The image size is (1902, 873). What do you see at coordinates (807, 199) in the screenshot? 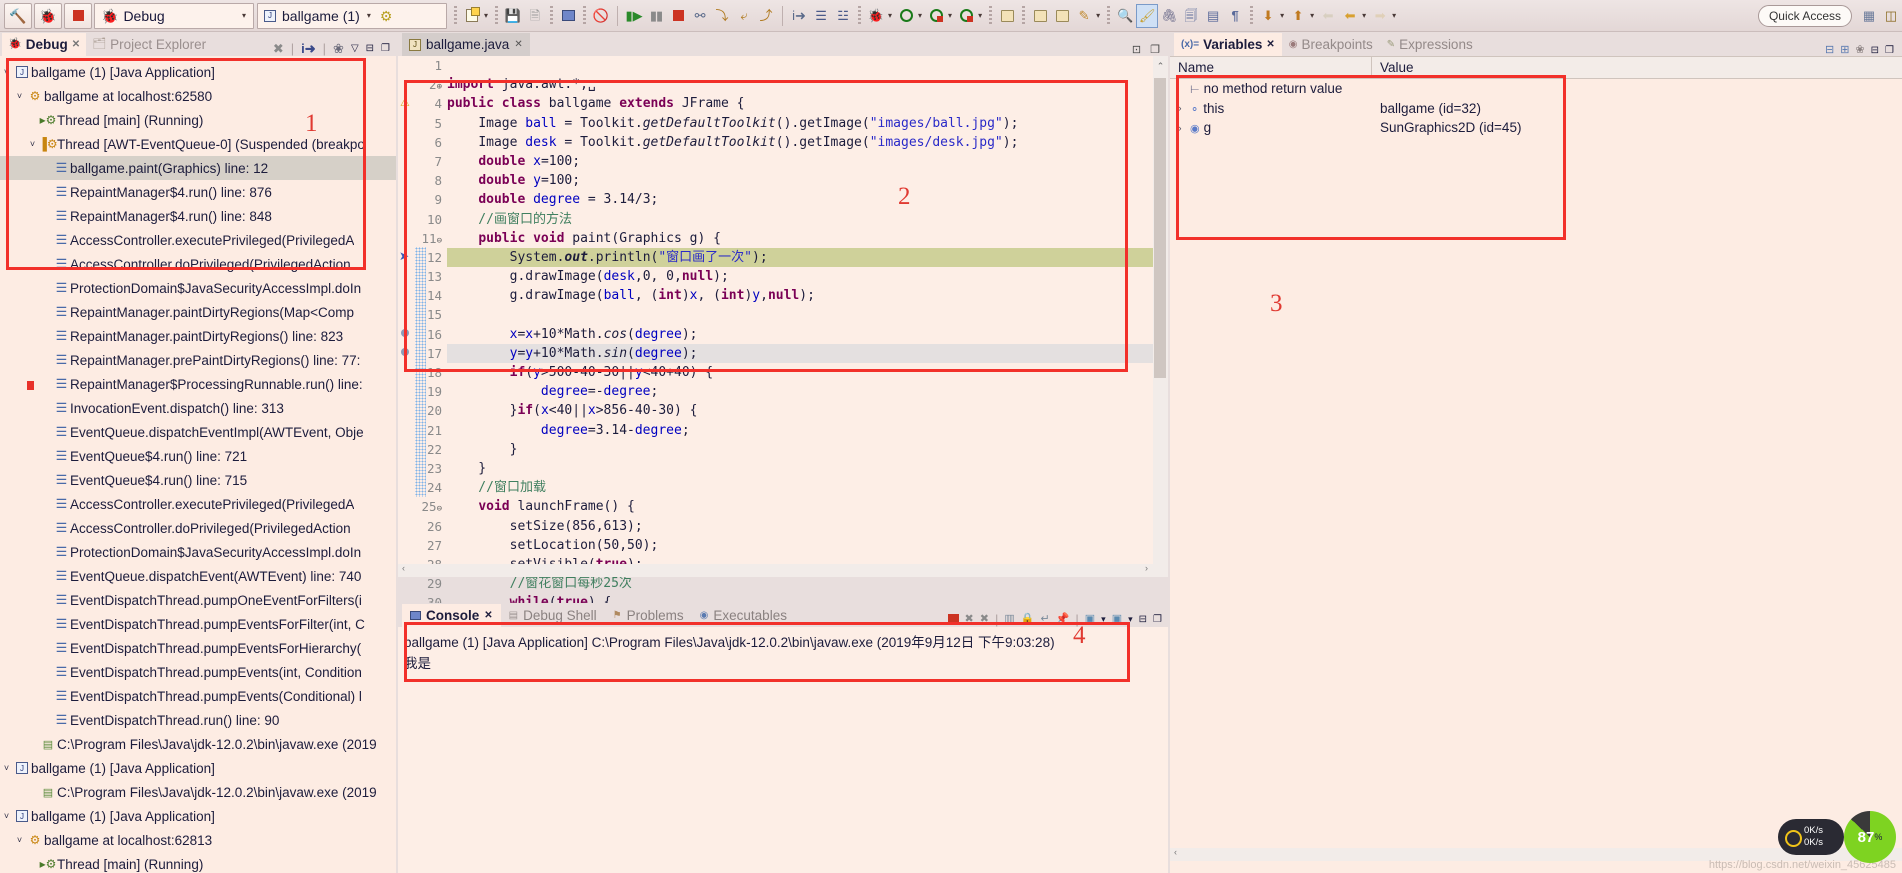
I see `editor-code-line: double degree = 3.14/3;` at bounding box center [807, 199].